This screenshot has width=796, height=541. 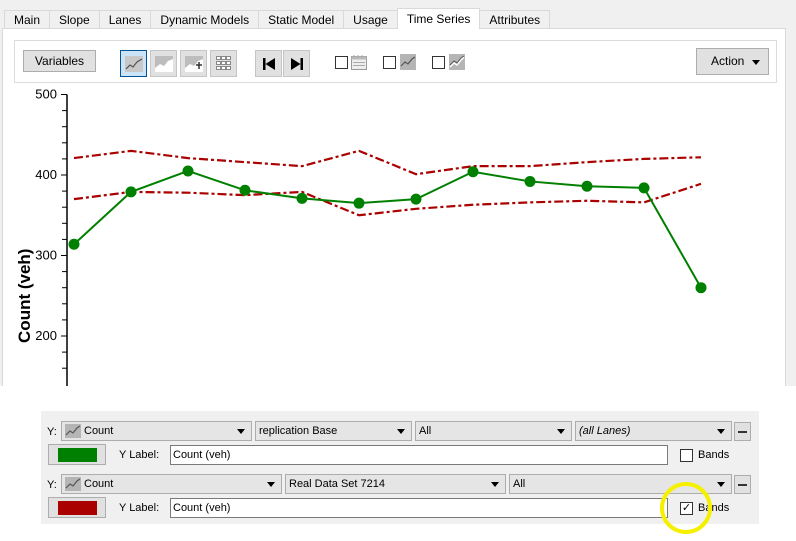 What do you see at coordinates (493, 431) in the screenshot?
I see `filter-select: All` at bounding box center [493, 431].